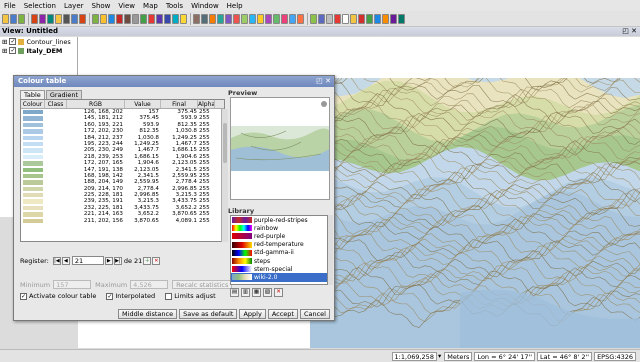 This screenshot has height=362, width=640. What do you see at coordinates (279, 277) in the screenshot?
I see `library-item: wiki-2.0` at bounding box center [279, 277].